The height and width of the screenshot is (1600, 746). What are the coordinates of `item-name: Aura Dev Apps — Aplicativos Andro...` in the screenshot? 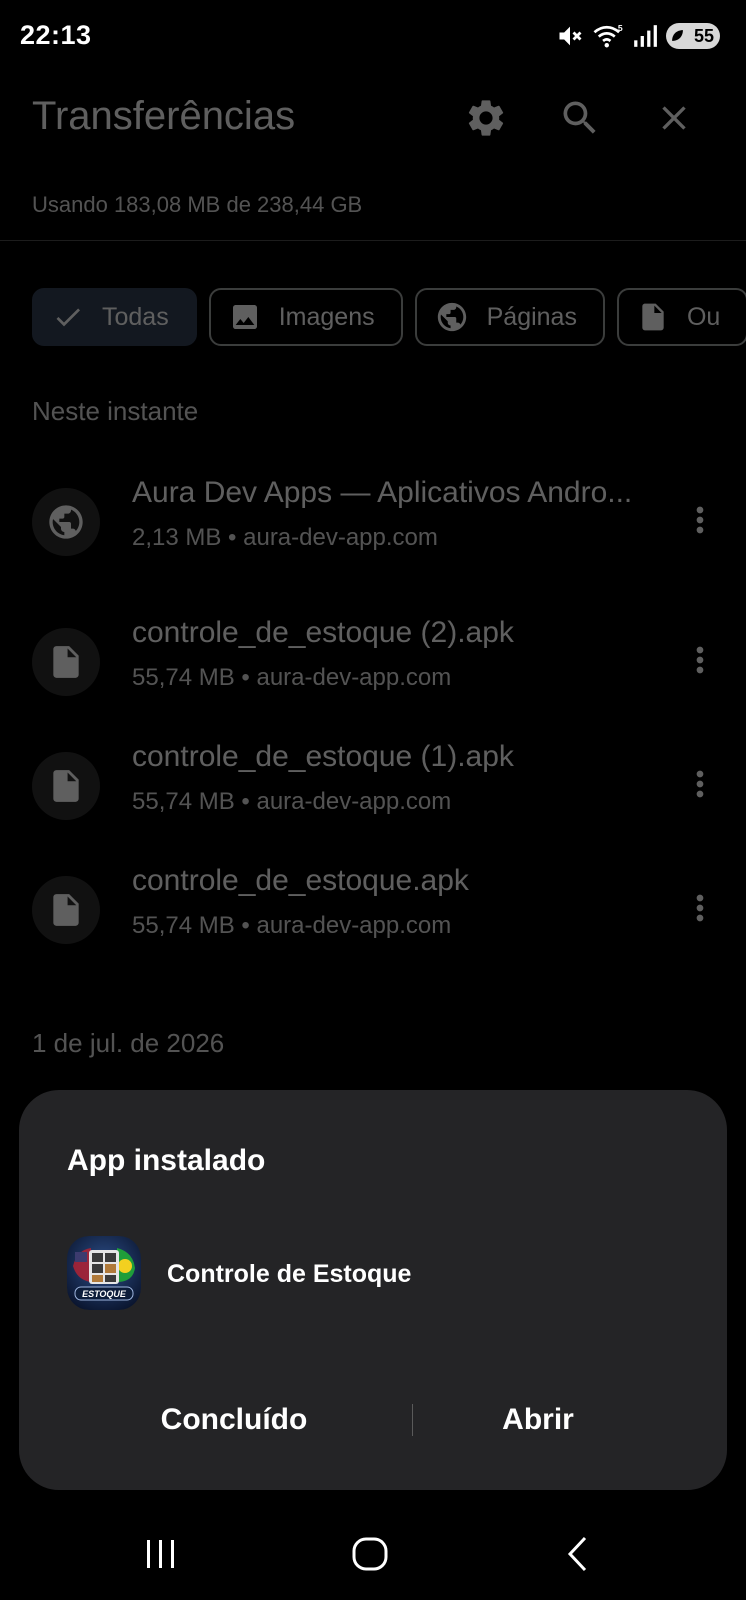 It's located at (382, 492).